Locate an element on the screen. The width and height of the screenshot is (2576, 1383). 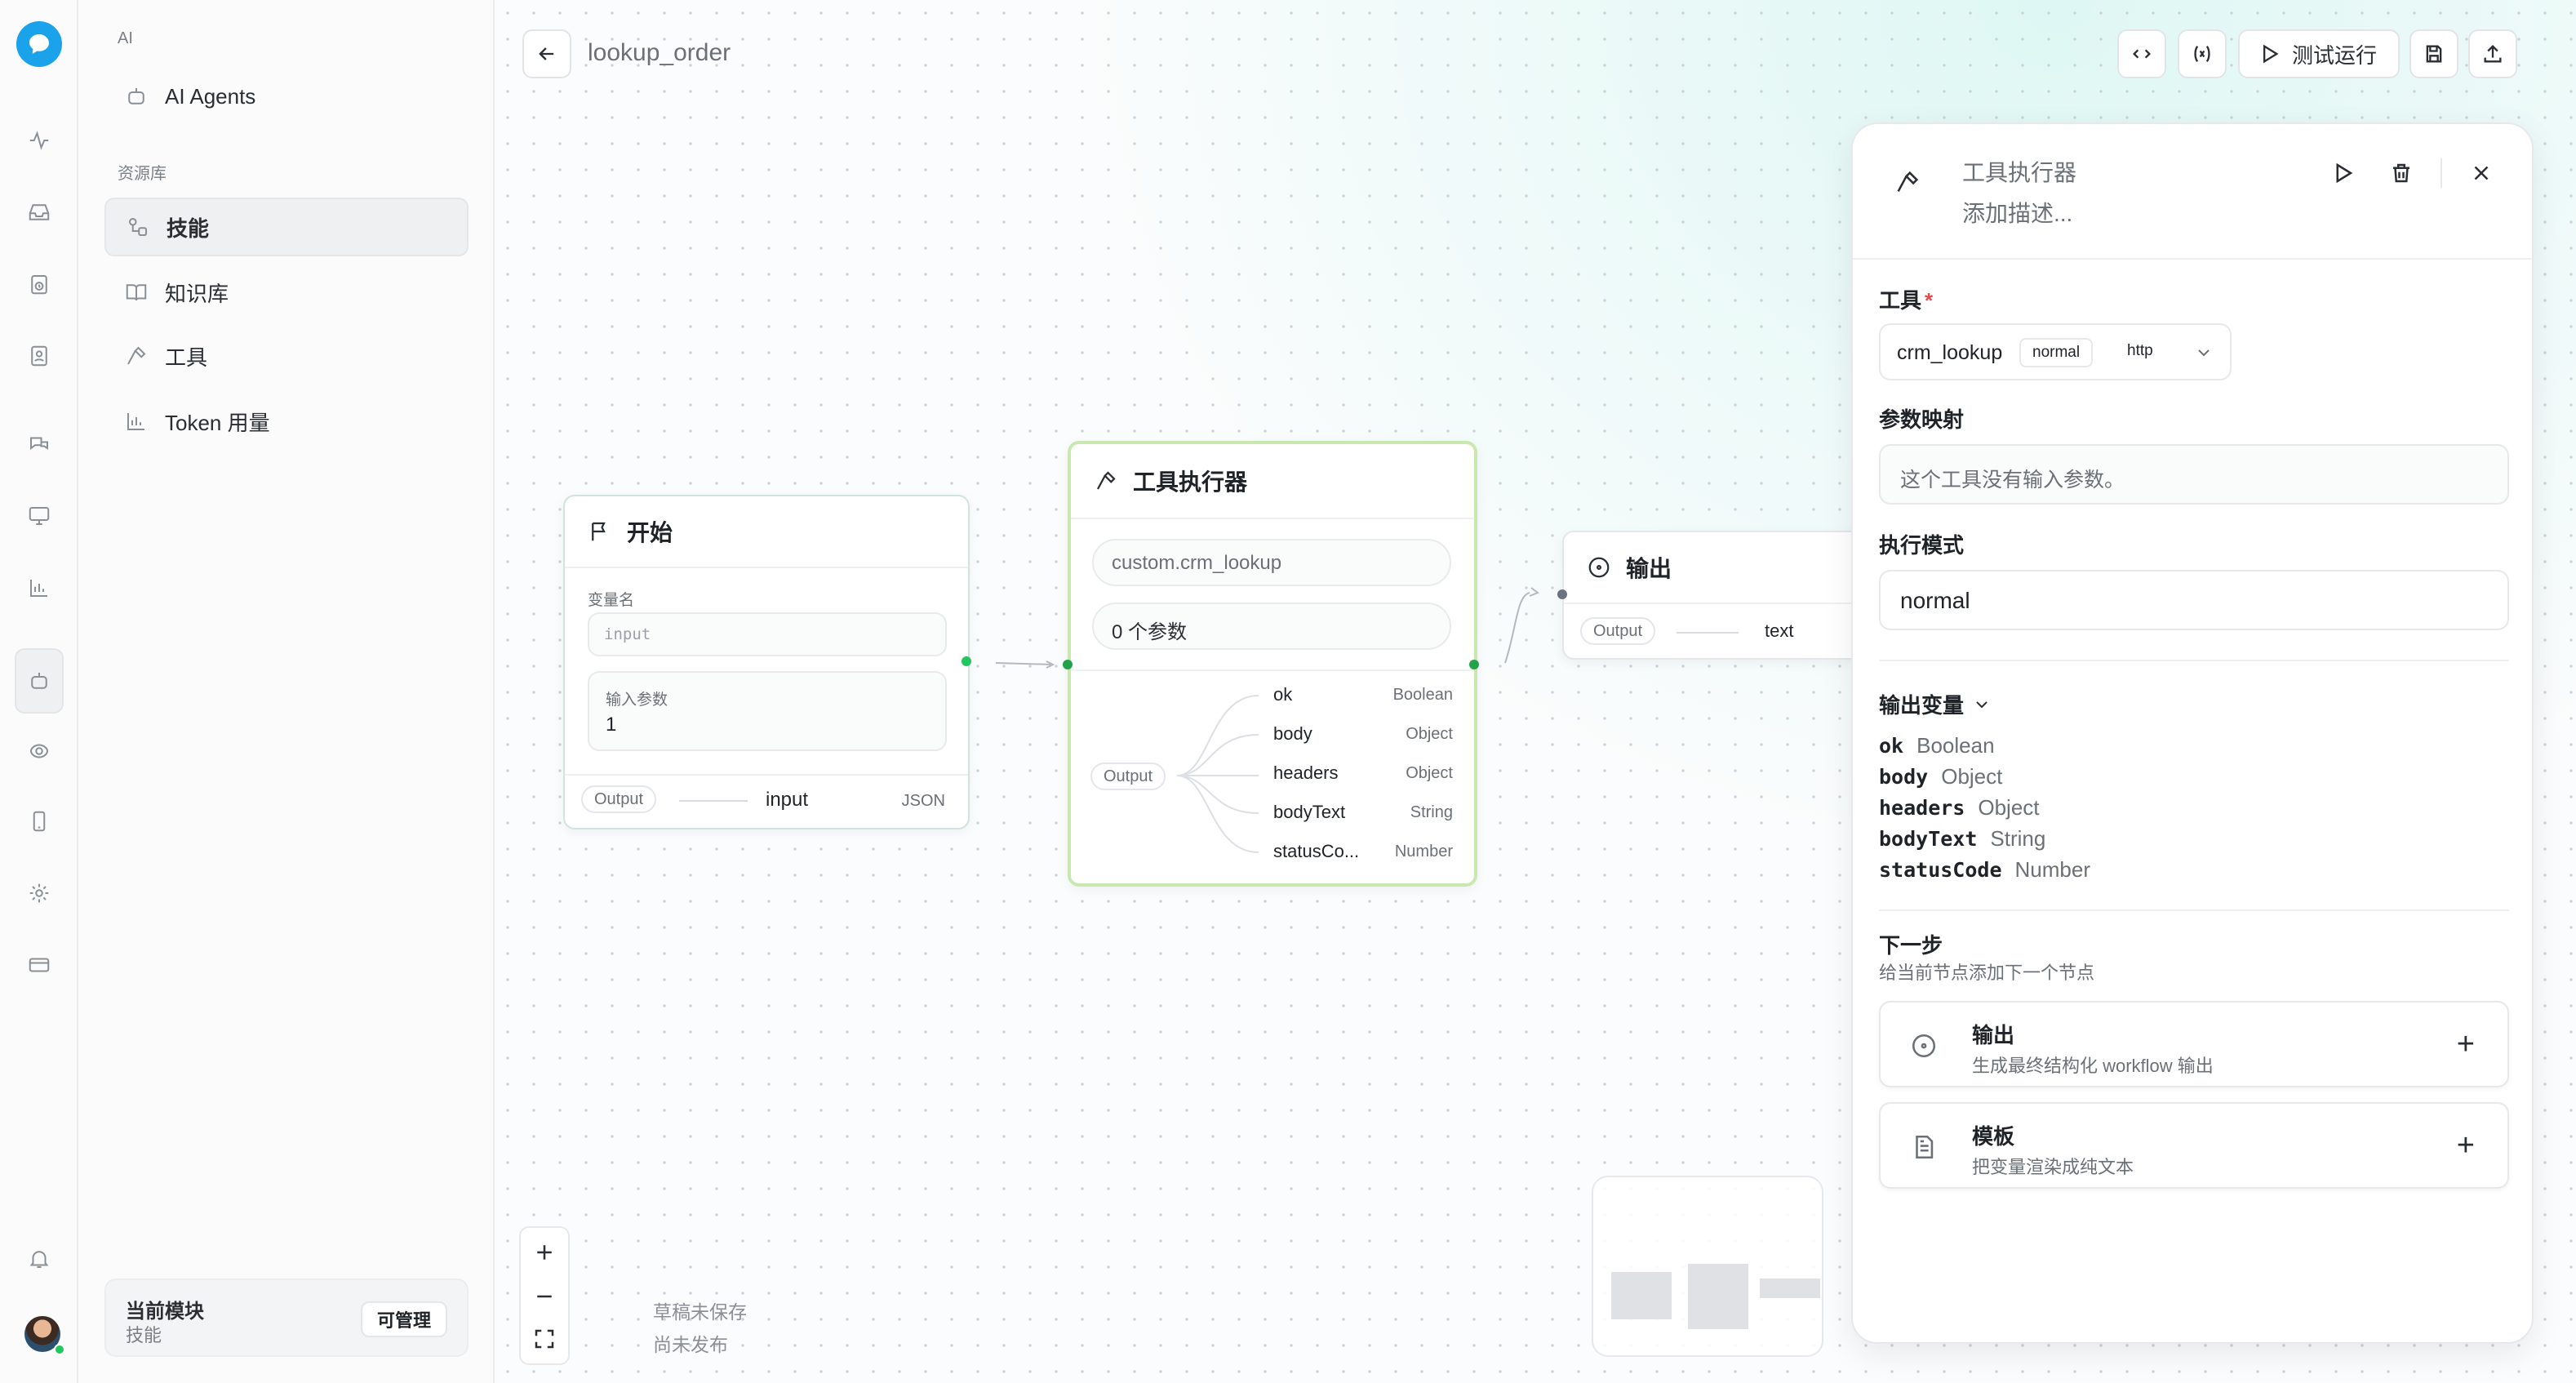
output-node-header: 输出 is located at coordinates (1725, 568).